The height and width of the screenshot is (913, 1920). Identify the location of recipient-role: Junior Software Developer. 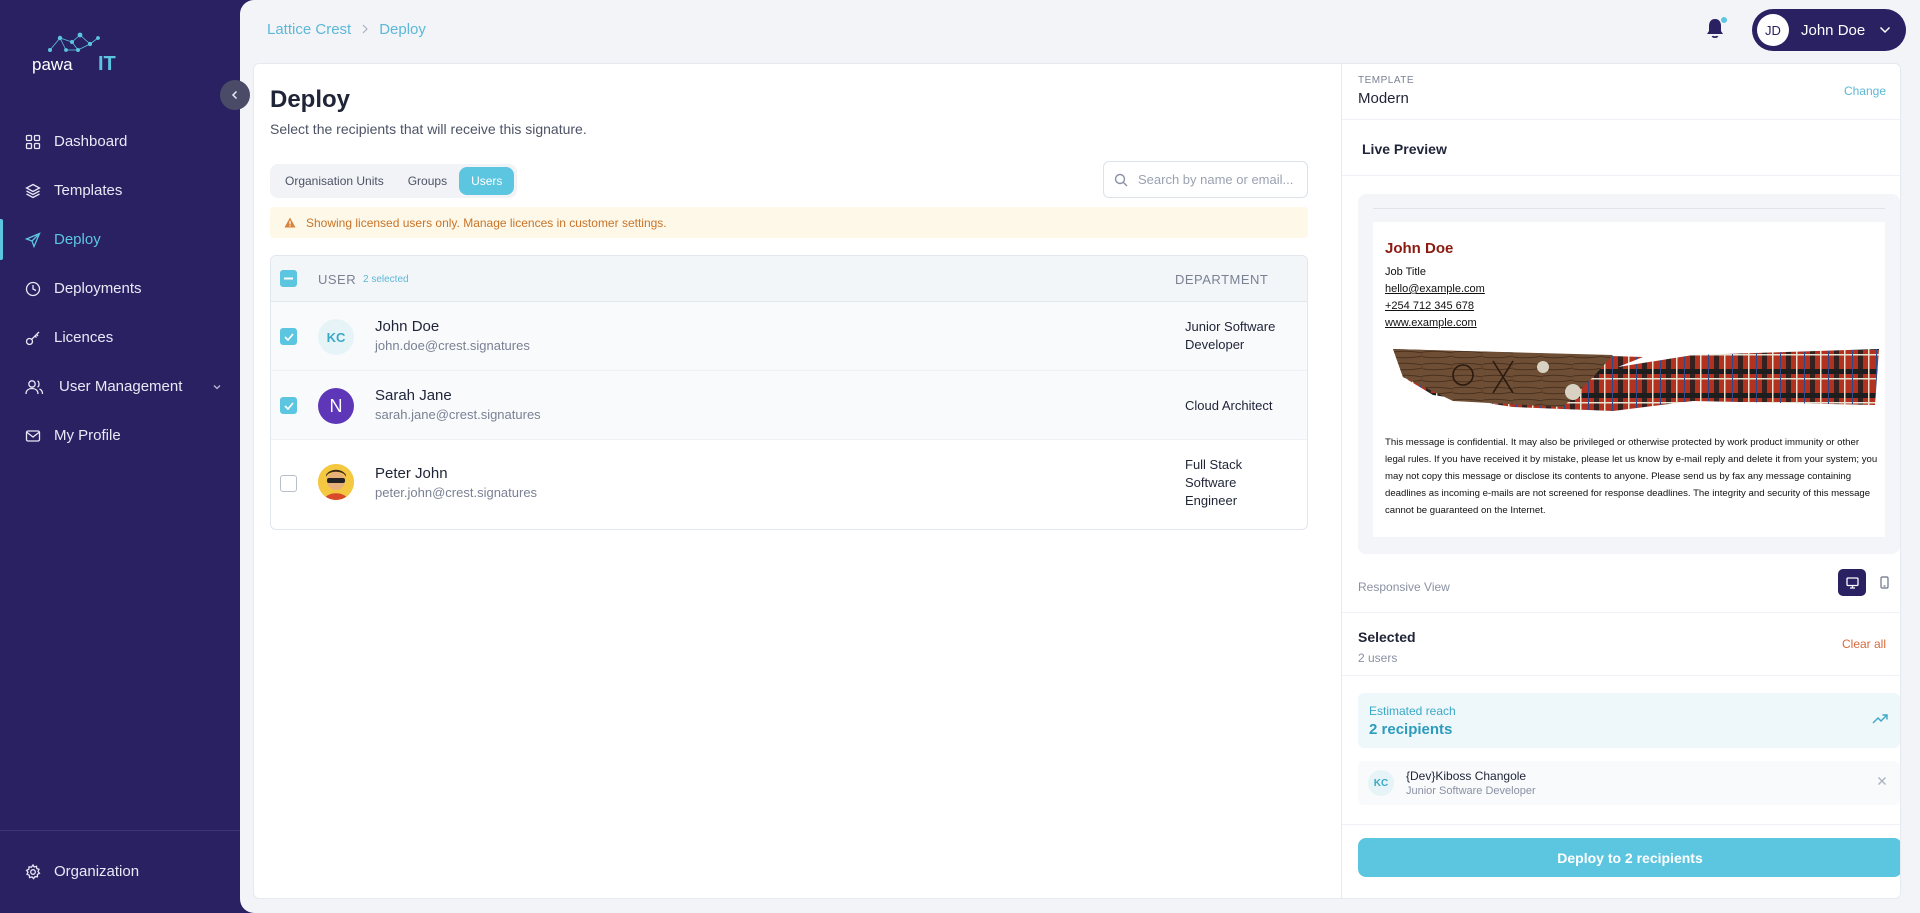
(1471, 791).